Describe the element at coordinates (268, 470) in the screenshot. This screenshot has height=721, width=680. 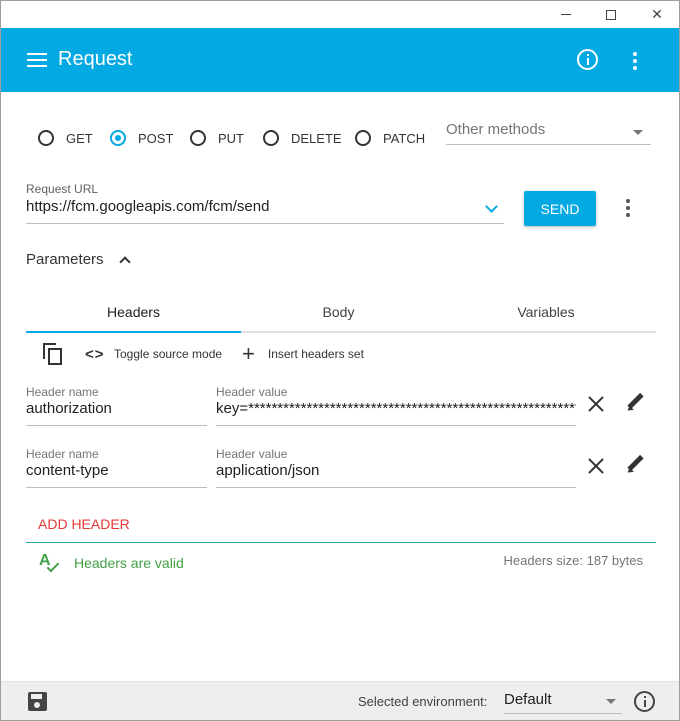
I see `header-value-value: application/json` at that location.